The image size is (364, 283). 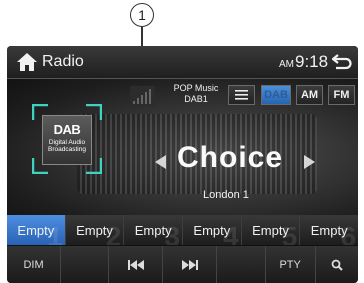 What do you see at coordinates (196, 99) in the screenshot?
I see `service-label: DAB1` at bounding box center [196, 99].